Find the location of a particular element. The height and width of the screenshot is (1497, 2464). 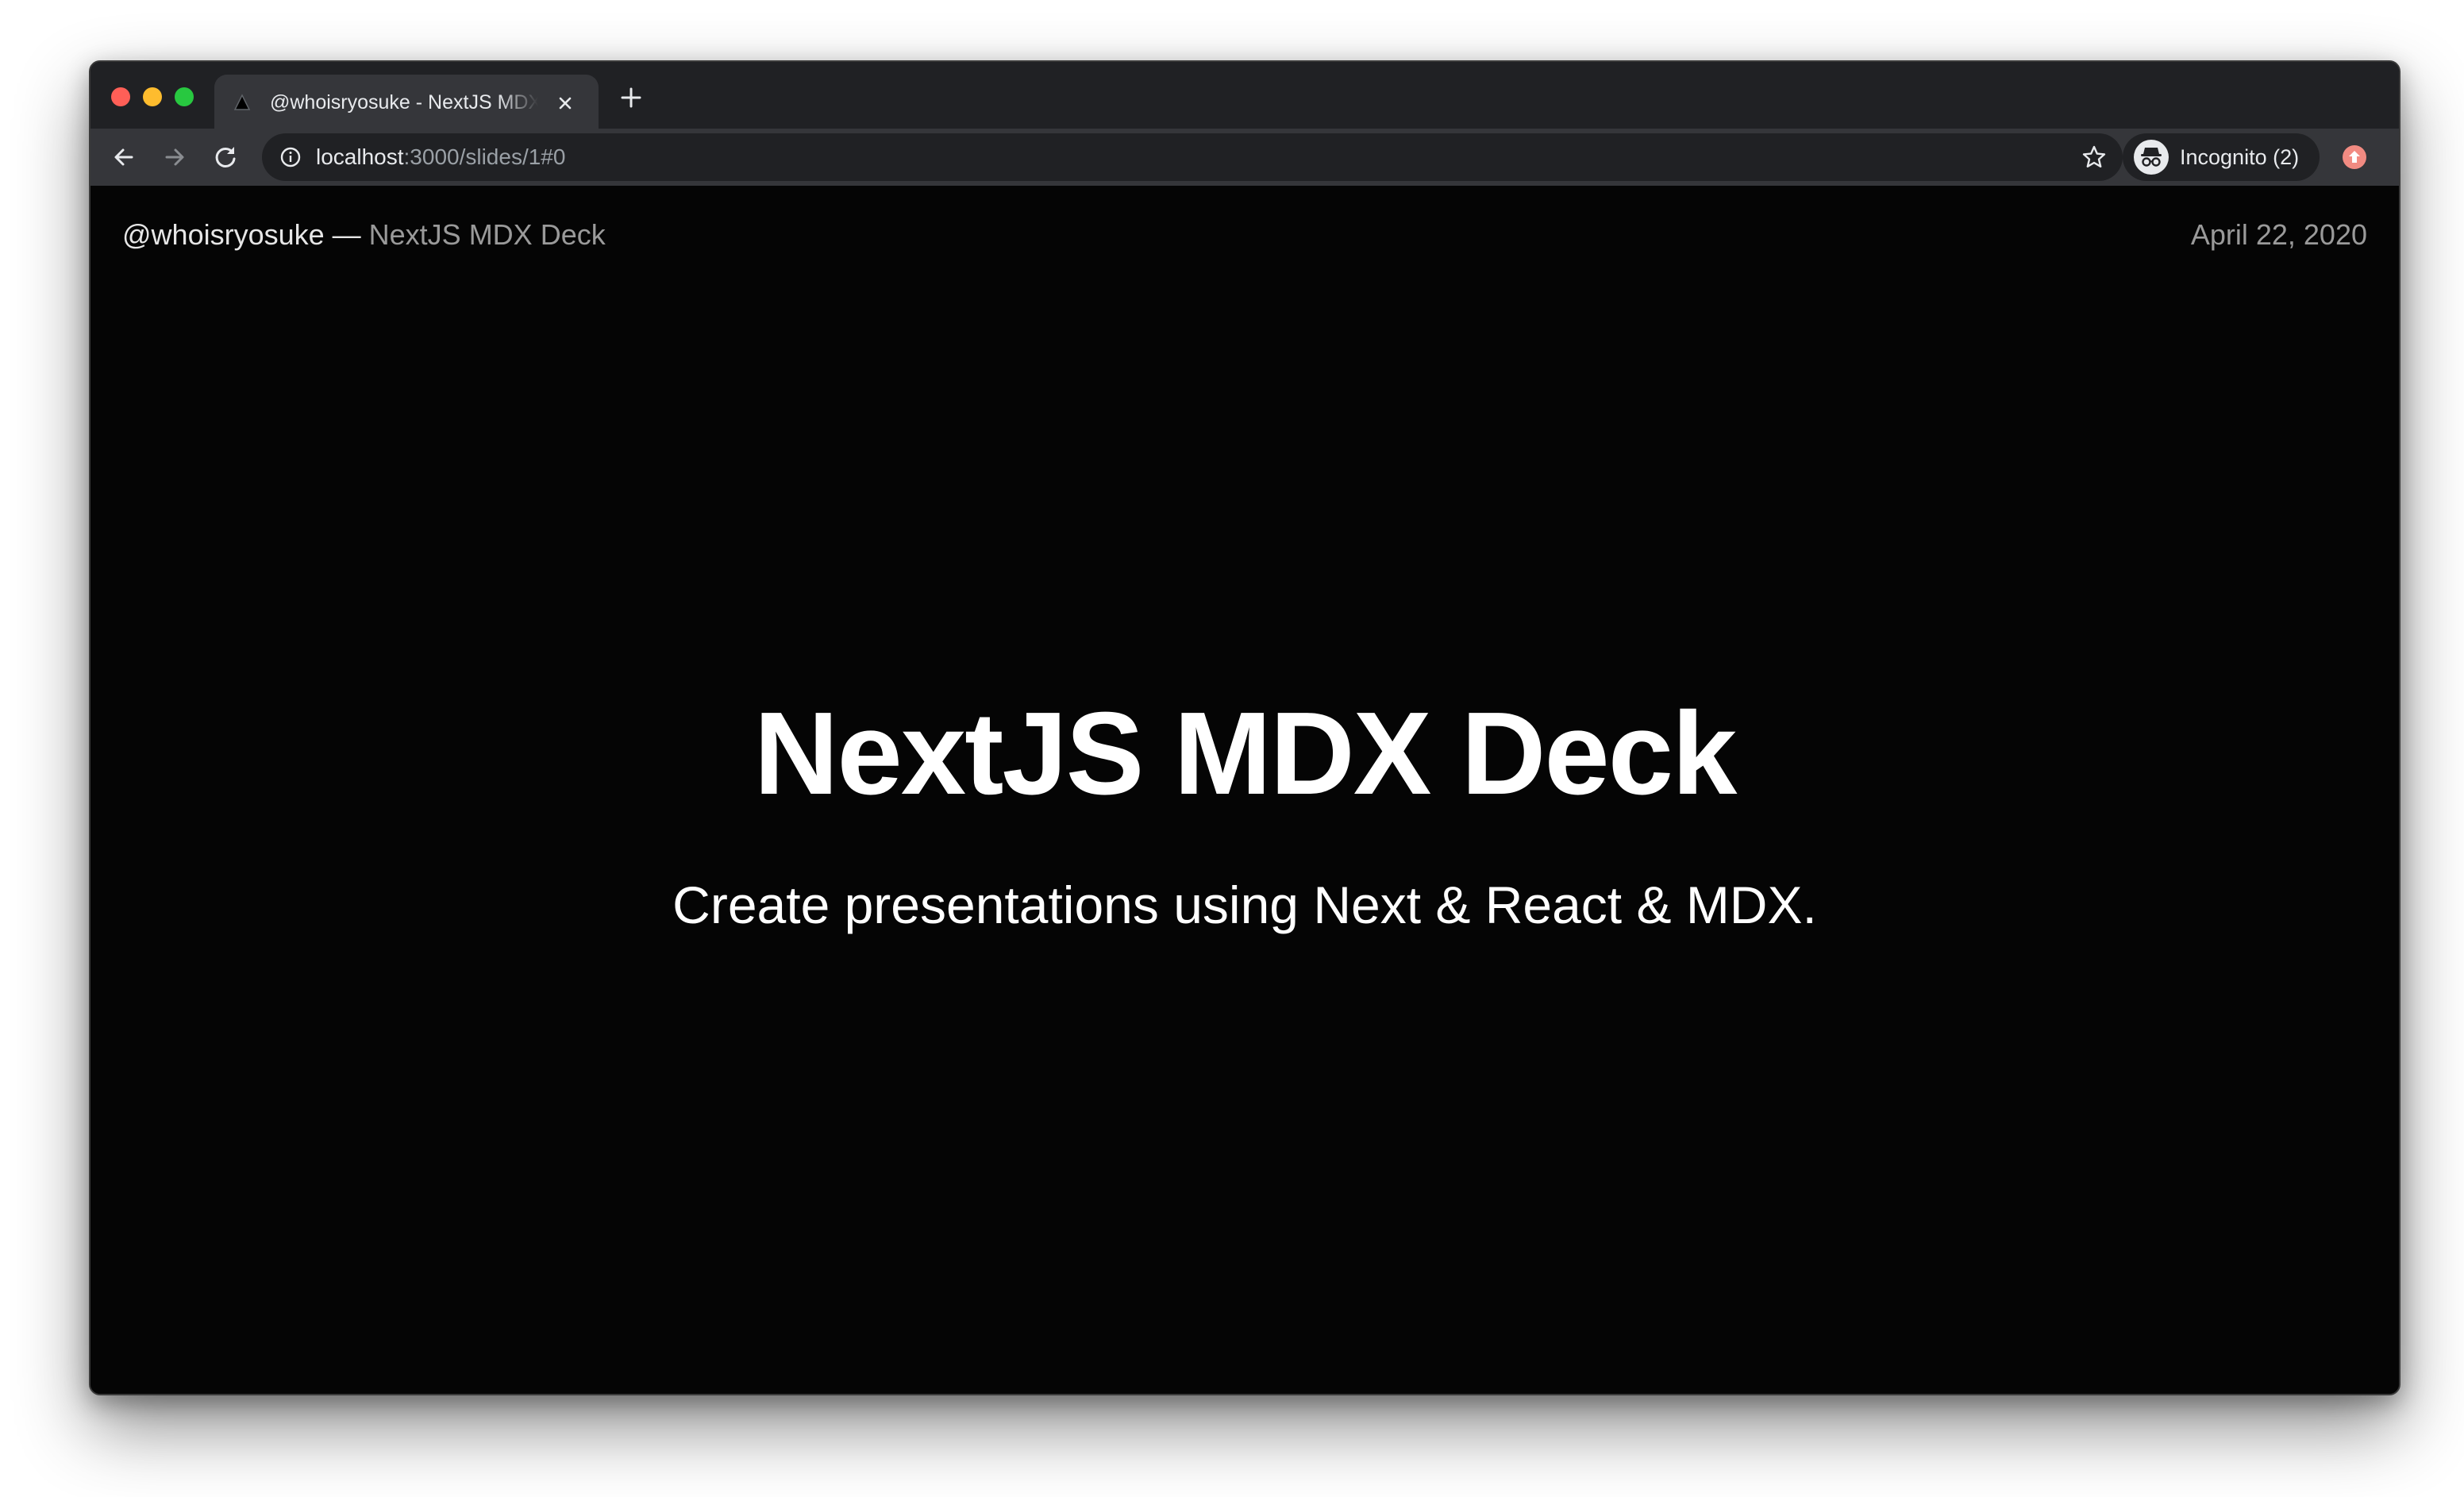

incognito-profile-button: Incognito (2) is located at coordinates (2221, 157).